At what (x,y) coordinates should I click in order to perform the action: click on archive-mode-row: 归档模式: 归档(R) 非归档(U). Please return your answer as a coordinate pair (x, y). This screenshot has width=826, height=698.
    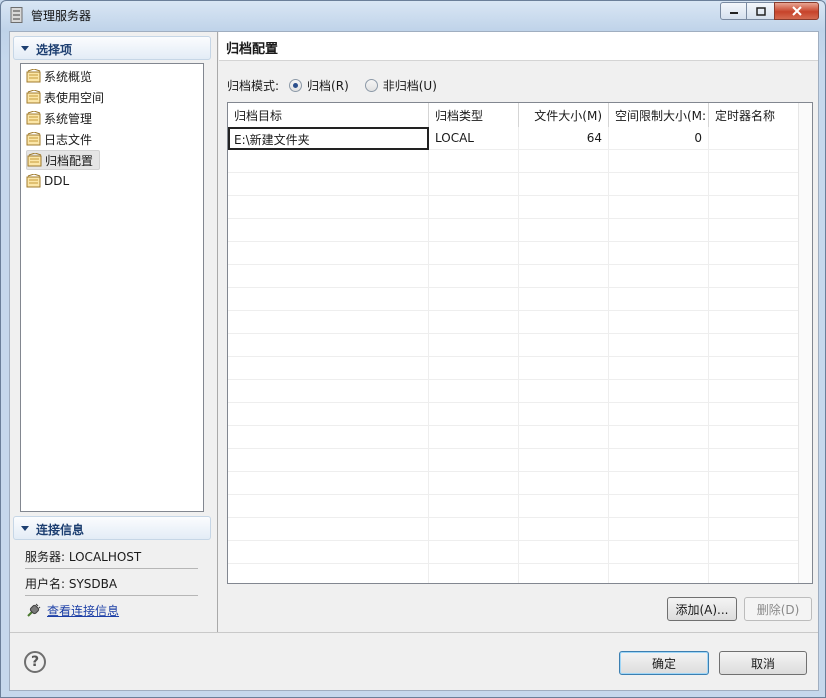
    Looking at the image, I should click on (332, 85).